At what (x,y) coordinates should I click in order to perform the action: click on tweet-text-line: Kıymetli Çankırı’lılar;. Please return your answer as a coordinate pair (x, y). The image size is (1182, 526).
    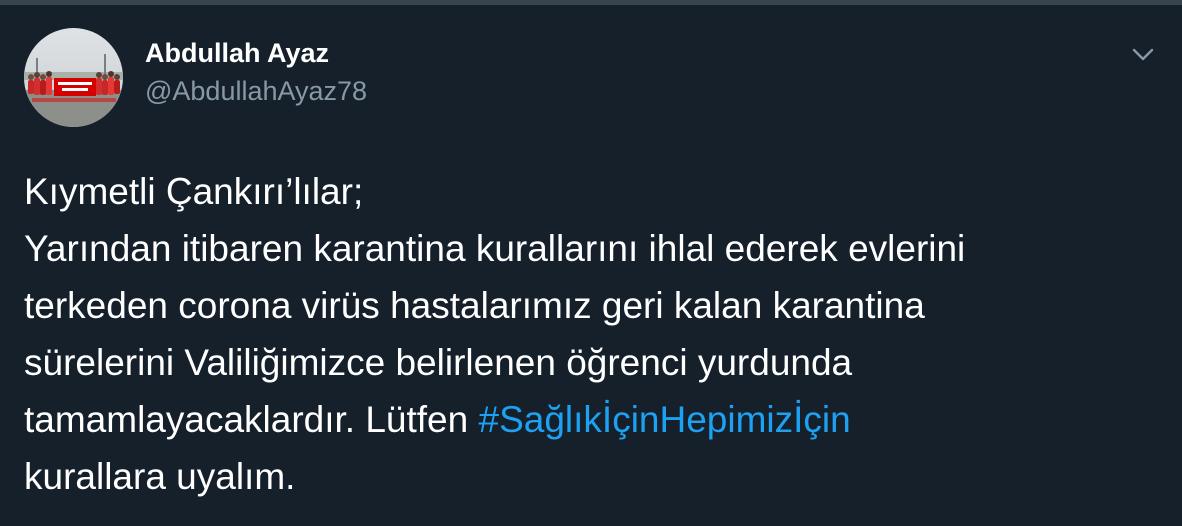
    Looking at the image, I should click on (194, 191).